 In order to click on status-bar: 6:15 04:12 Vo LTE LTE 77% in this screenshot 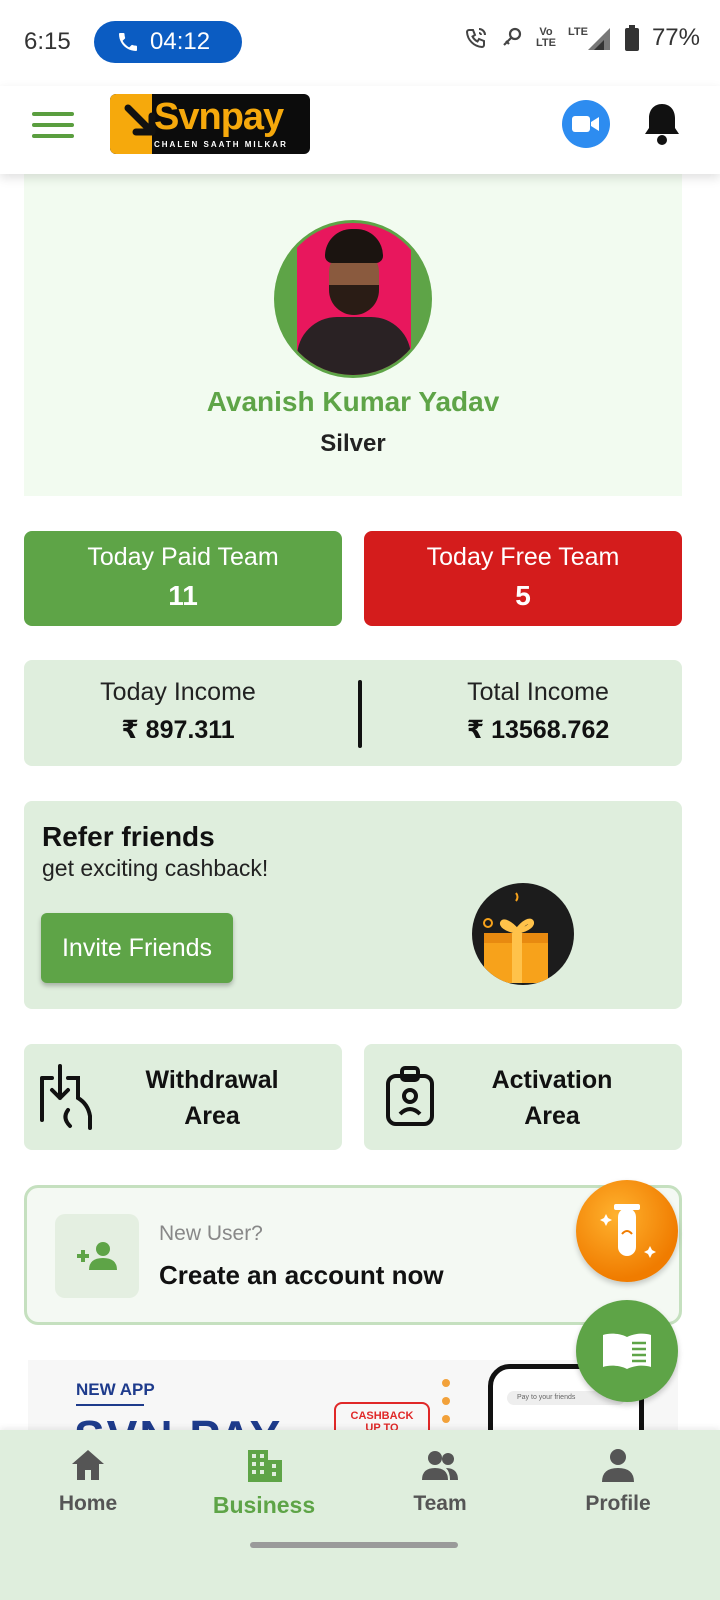, I will do `click(360, 43)`.